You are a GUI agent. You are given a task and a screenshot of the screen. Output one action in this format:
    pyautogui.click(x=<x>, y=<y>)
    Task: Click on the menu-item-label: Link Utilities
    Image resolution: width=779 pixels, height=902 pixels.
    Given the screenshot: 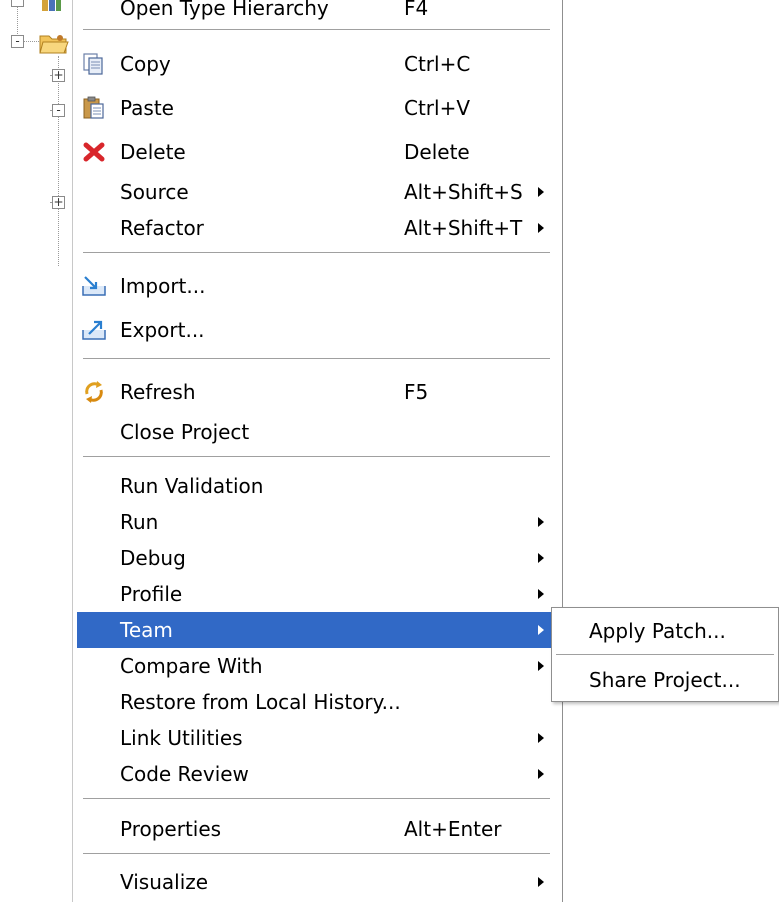 What is the action you would take?
    pyautogui.click(x=181, y=738)
    